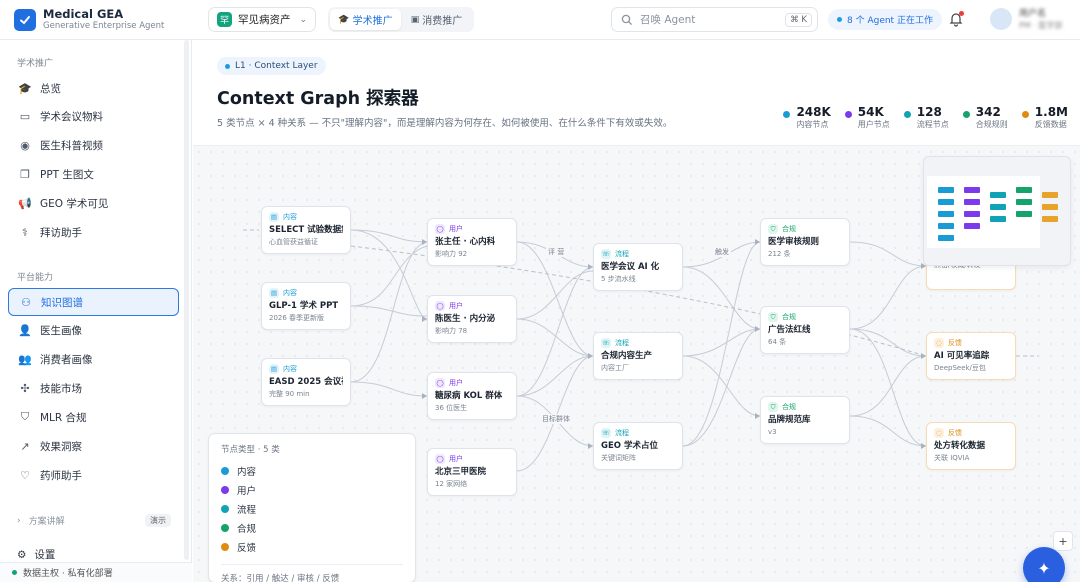 The width and height of the screenshot is (1080, 582). What do you see at coordinates (89, 20) in the screenshot?
I see `brand: Medical GEA Generative Enterprise Agent` at bounding box center [89, 20].